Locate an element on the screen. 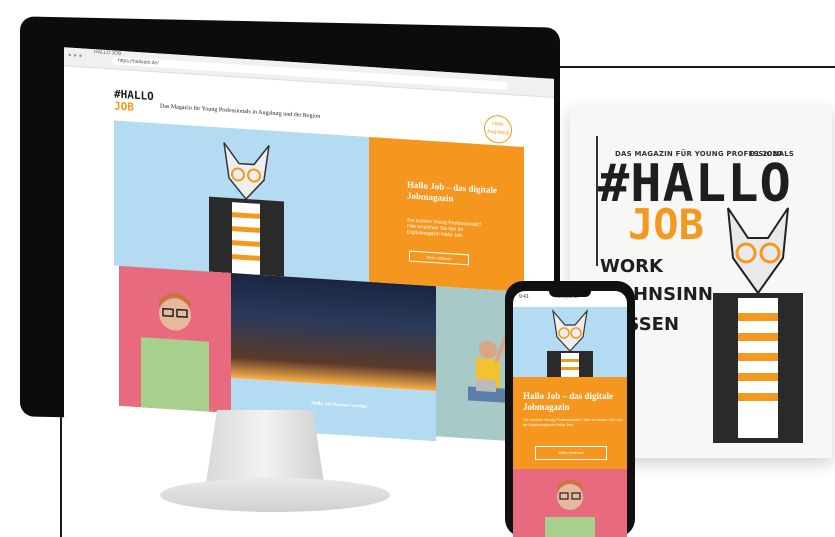  hallo-augsburg-stamp: Hallo Augsburg is located at coordinates (498, 129).